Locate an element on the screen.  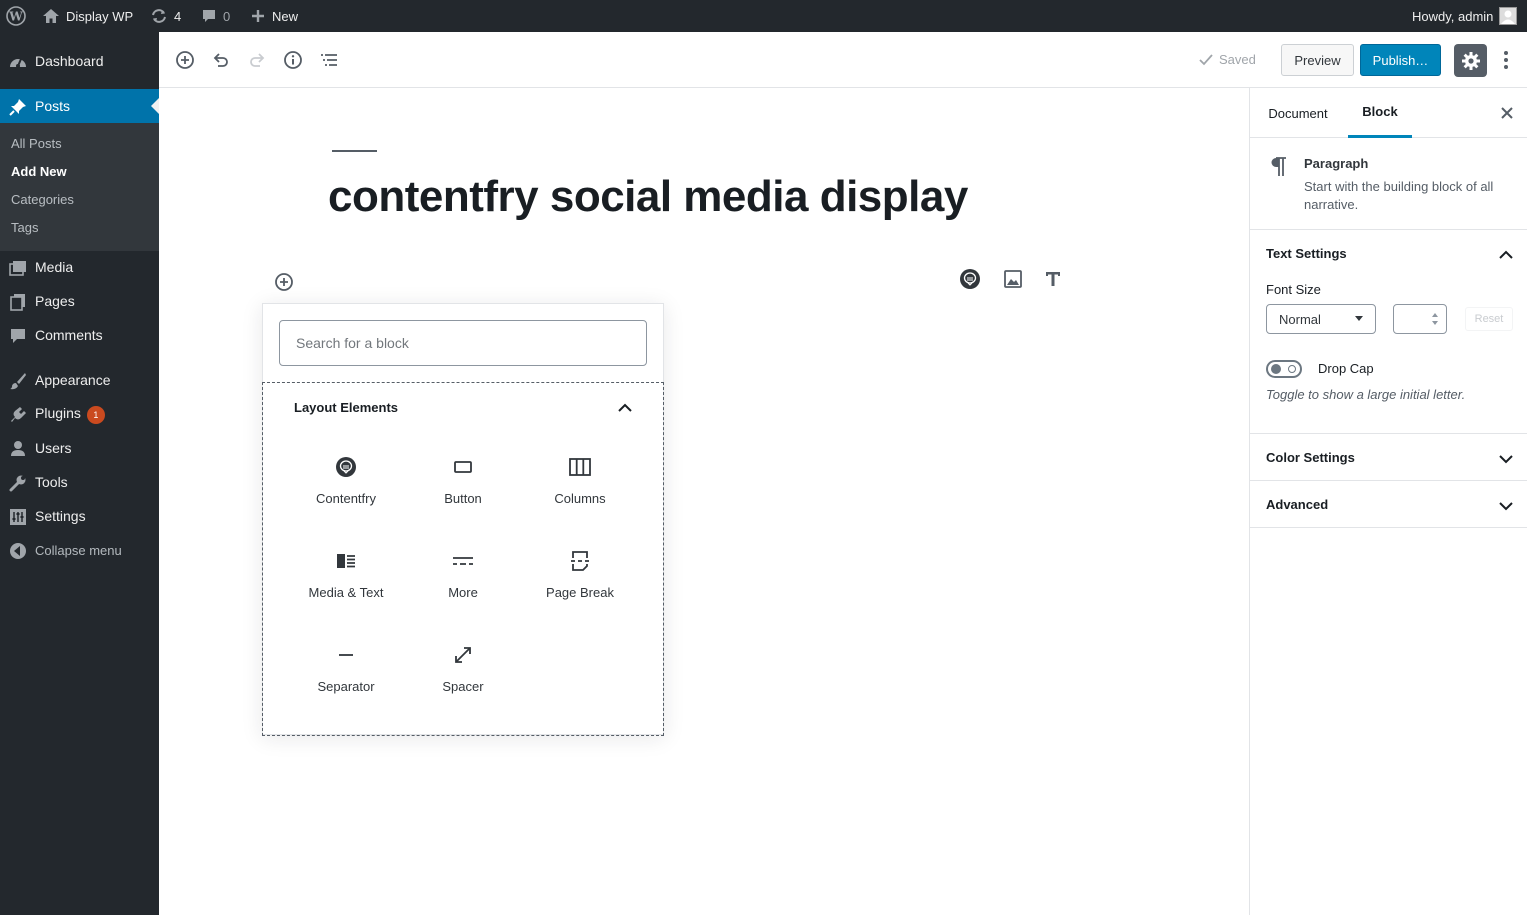
sidebar-item-tools: Tools is located at coordinates (79, 482).